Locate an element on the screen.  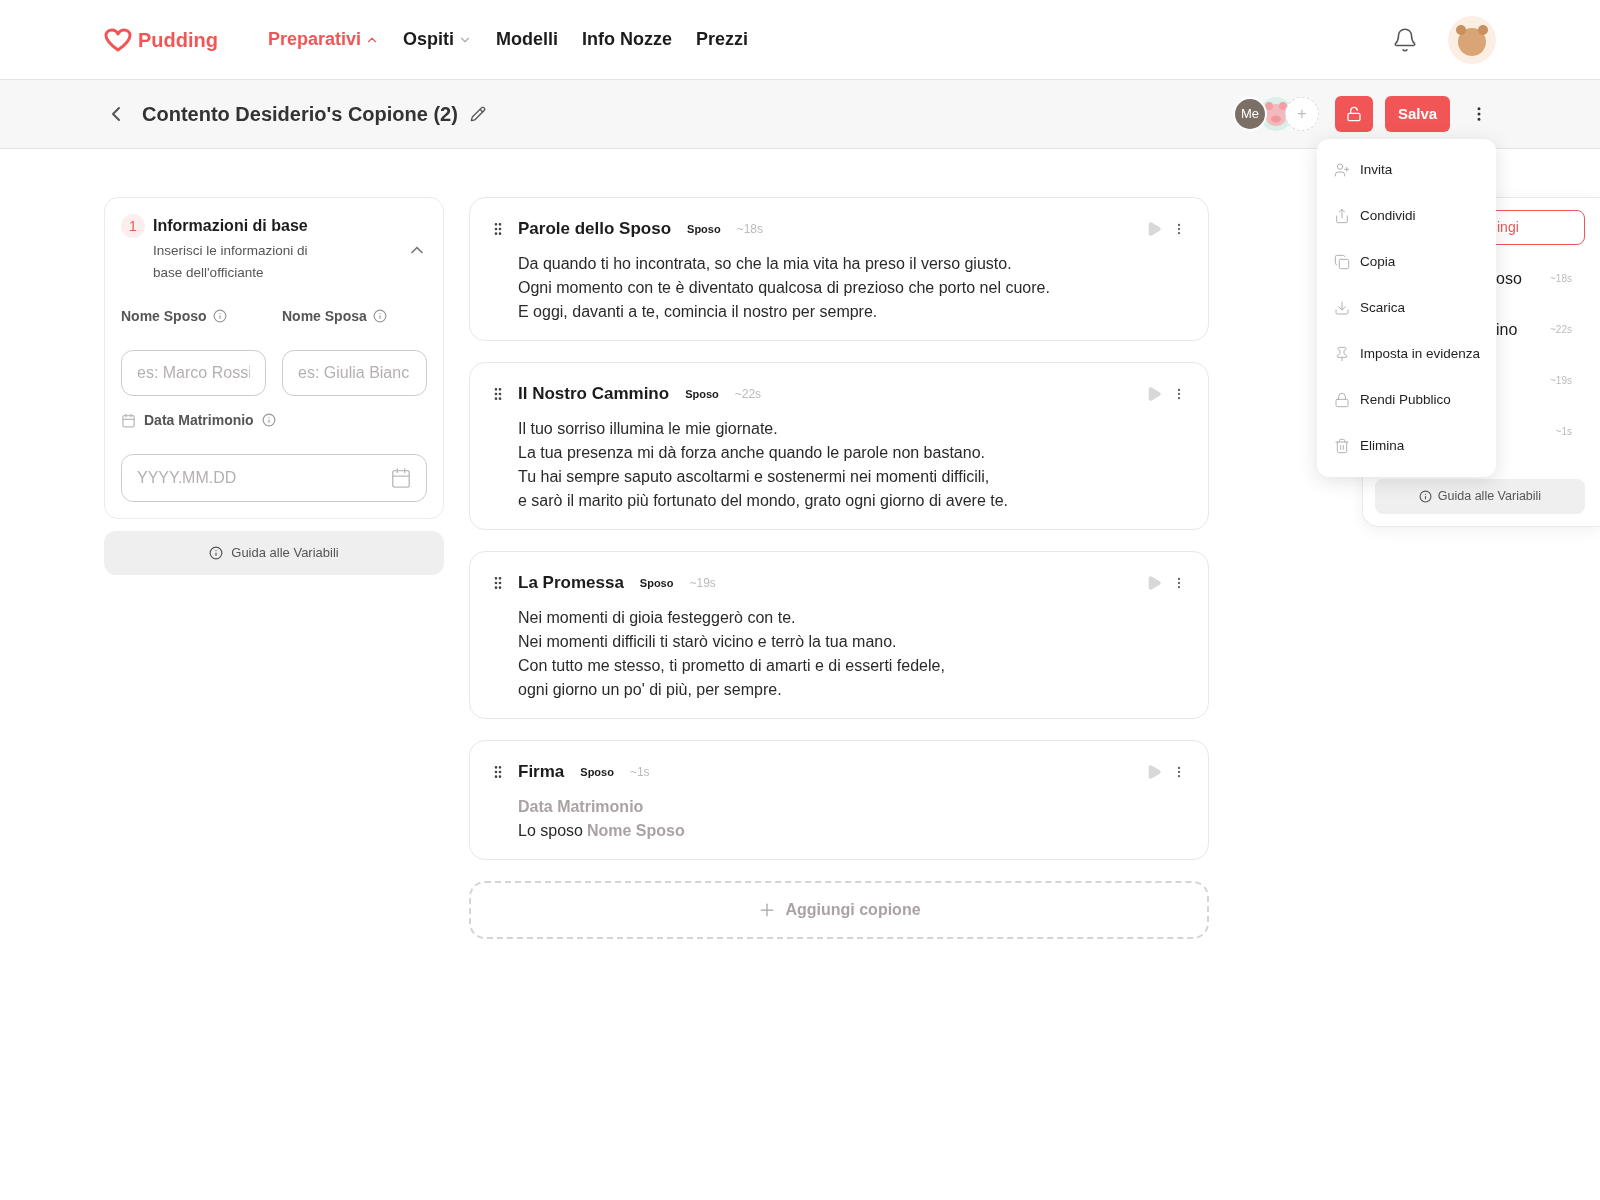
script-line: E oggi, davanti a te, comincia il nostro per sempre. is located at coordinates (698, 311).